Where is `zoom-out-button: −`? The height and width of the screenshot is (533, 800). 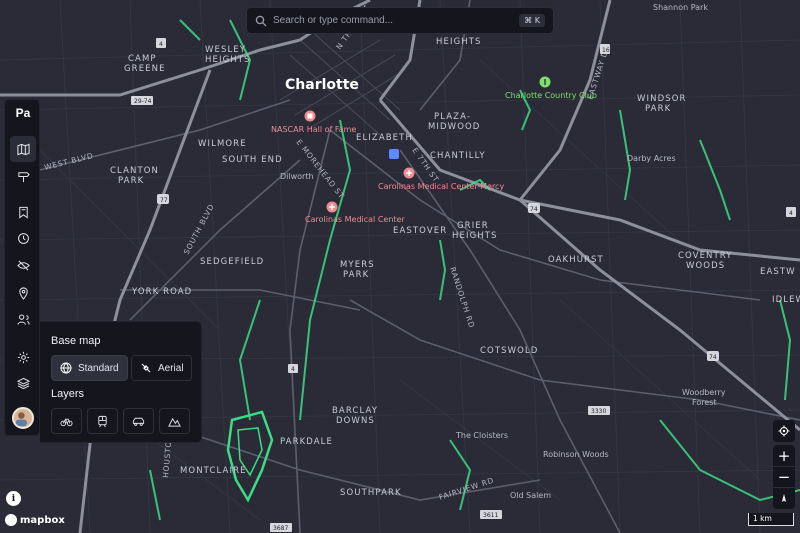 zoom-out-button: − is located at coordinates (784, 476).